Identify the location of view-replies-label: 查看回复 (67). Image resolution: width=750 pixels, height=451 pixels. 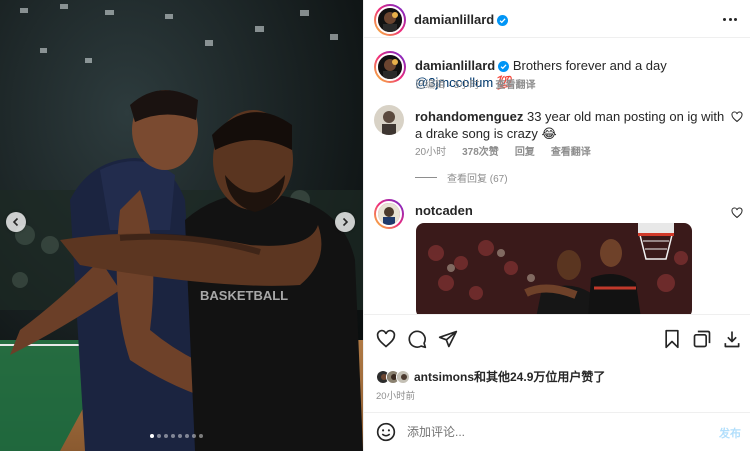
(477, 179).